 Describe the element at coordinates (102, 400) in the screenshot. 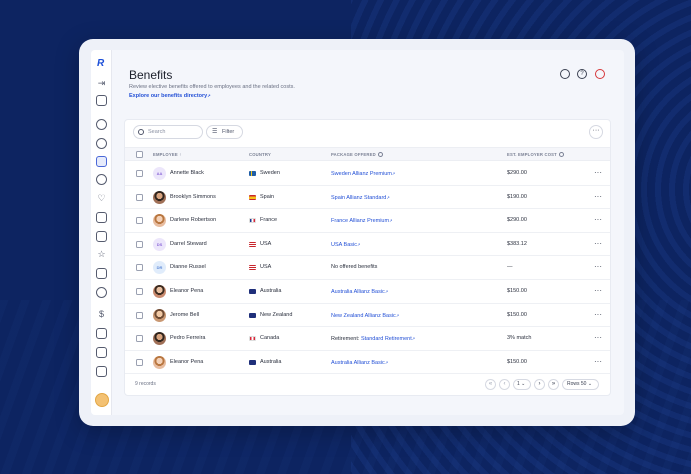

I see `user-avatar` at that location.